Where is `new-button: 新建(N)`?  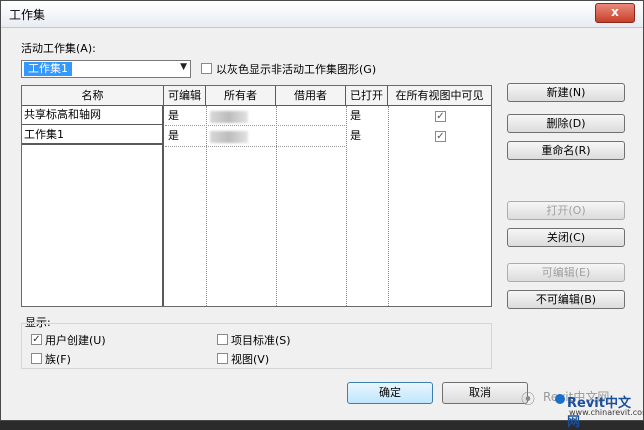 new-button: 新建(N) is located at coordinates (566, 92).